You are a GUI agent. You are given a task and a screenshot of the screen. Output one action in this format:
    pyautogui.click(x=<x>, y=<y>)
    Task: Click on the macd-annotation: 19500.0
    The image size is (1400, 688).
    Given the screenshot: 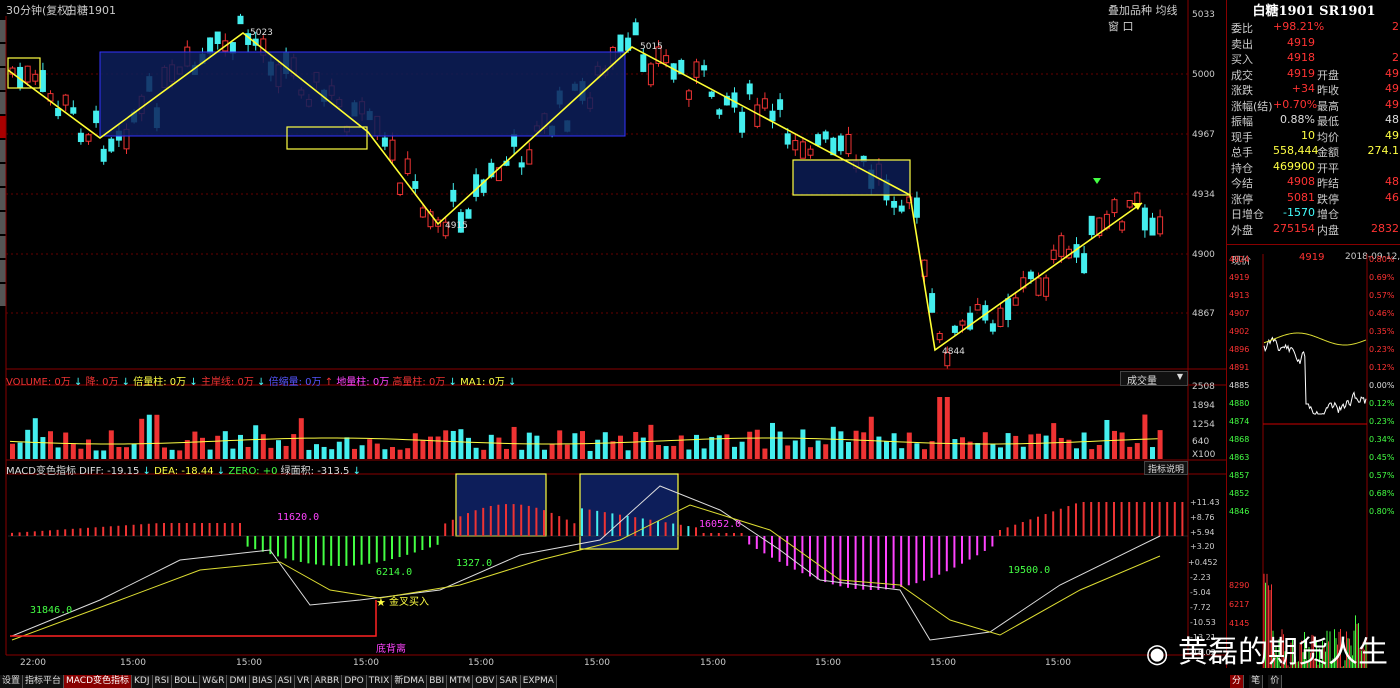 What is the action you would take?
    pyautogui.click(x=1029, y=570)
    